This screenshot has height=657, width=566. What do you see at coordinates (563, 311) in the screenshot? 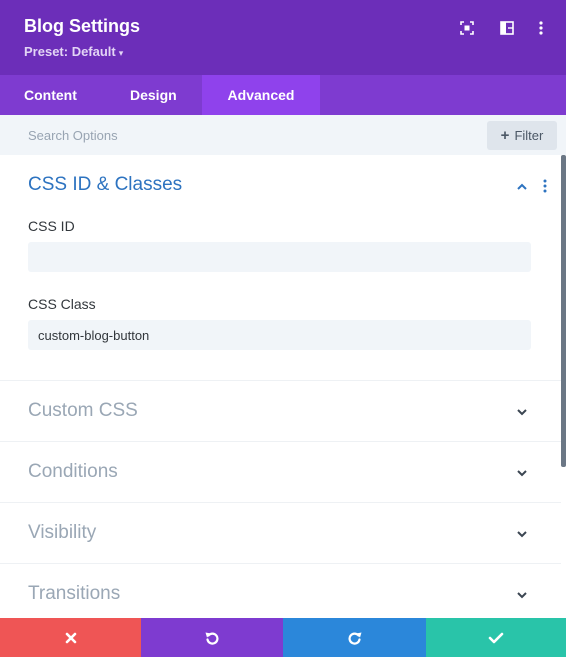
I see `scrollbar` at bounding box center [563, 311].